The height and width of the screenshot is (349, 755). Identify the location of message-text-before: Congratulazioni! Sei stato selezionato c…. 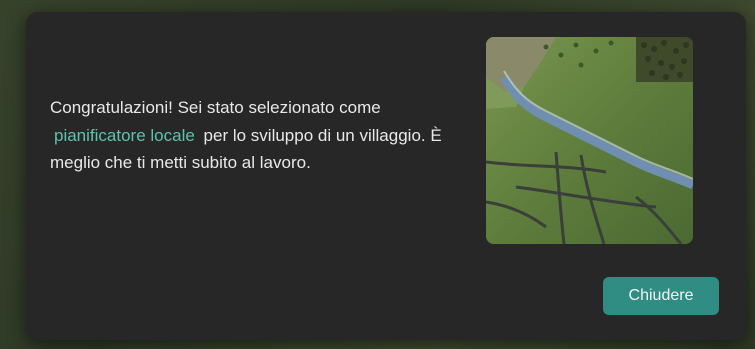
(215, 107).